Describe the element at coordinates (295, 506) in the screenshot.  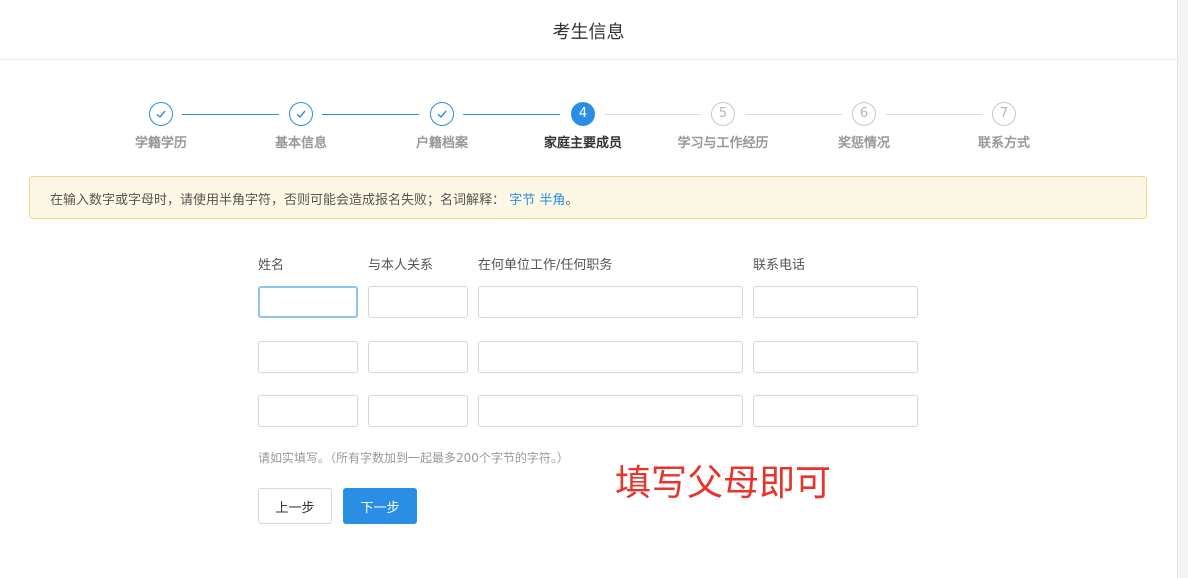
I see `prev-step-button: 上一步` at that location.